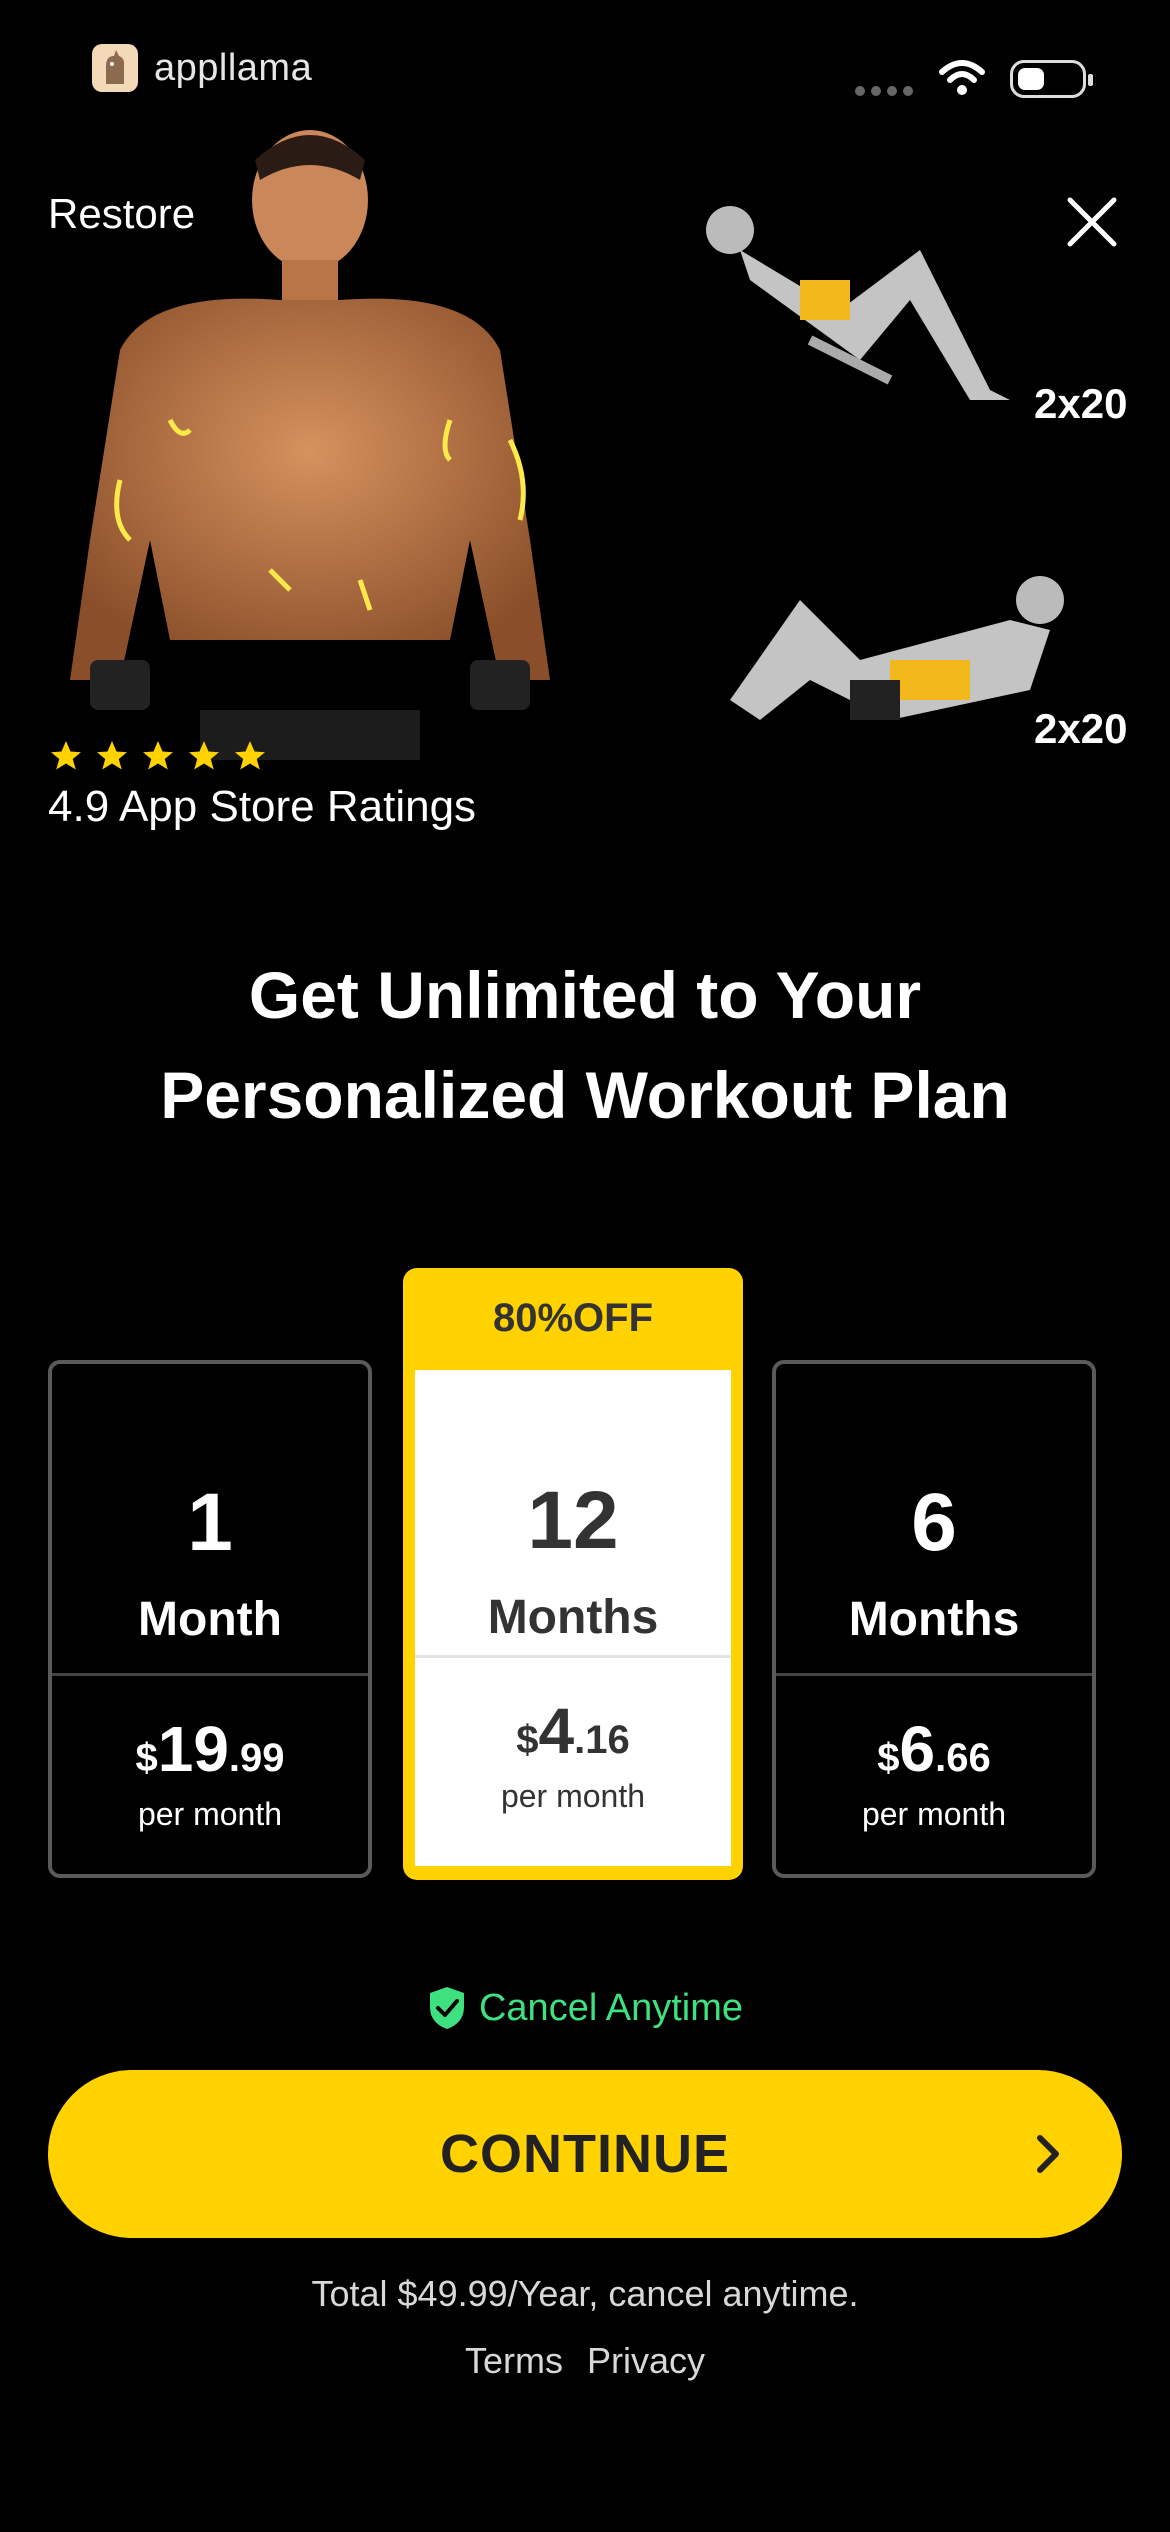  What do you see at coordinates (446, 2008) in the screenshot?
I see `shield-check-icon` at bounding box center [446, 2008].